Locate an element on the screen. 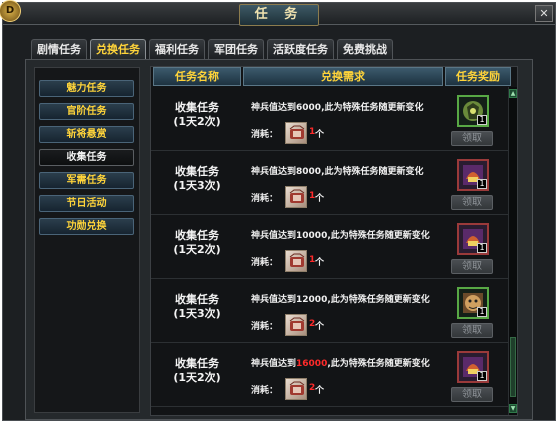  tab-2: 福利任务 is located at coordinates (177, 49).